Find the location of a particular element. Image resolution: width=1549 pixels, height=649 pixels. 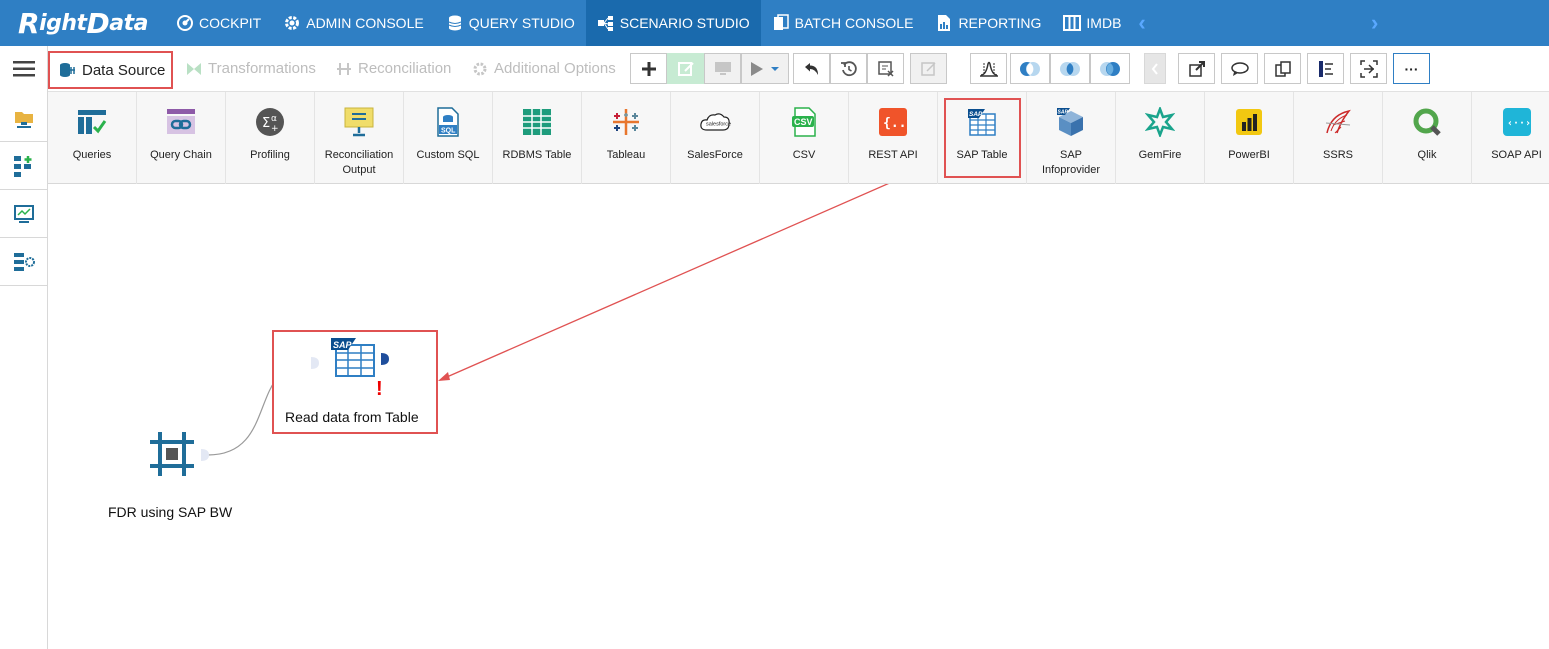

align-button is located at coordinates (1325, 68).